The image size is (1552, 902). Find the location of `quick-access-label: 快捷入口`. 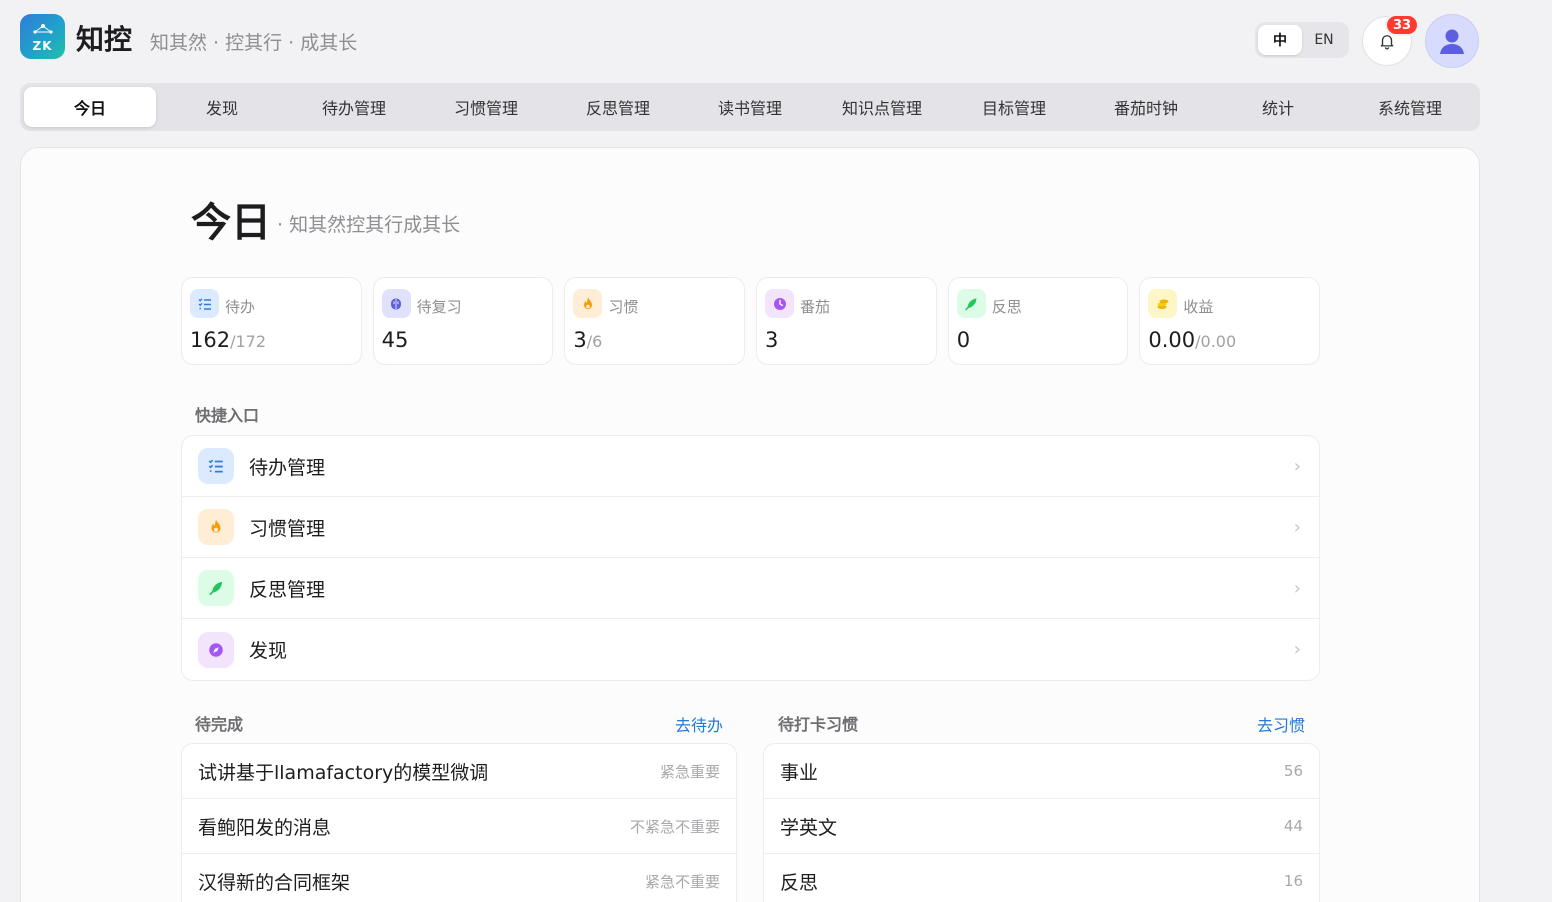

quick-access-label: 快捷入口 is located at coordinates (227, 415).